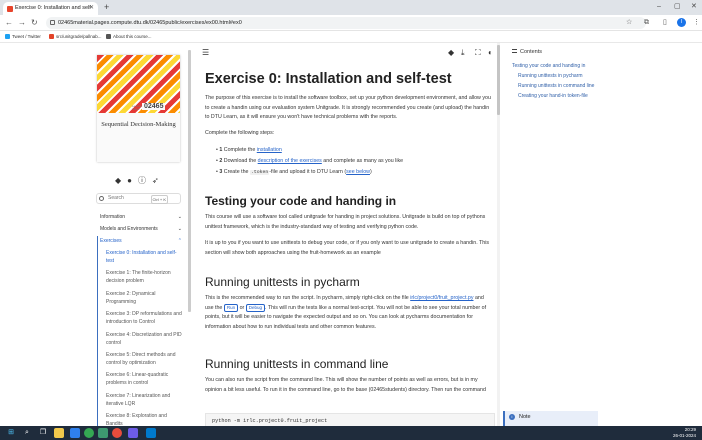 The width and height of the screenshot is (702, 440). Describe the element at coordinates (142, 241) in the screenshot. I see `sidebar-item-exercises: Exercises ⌃` at that location.